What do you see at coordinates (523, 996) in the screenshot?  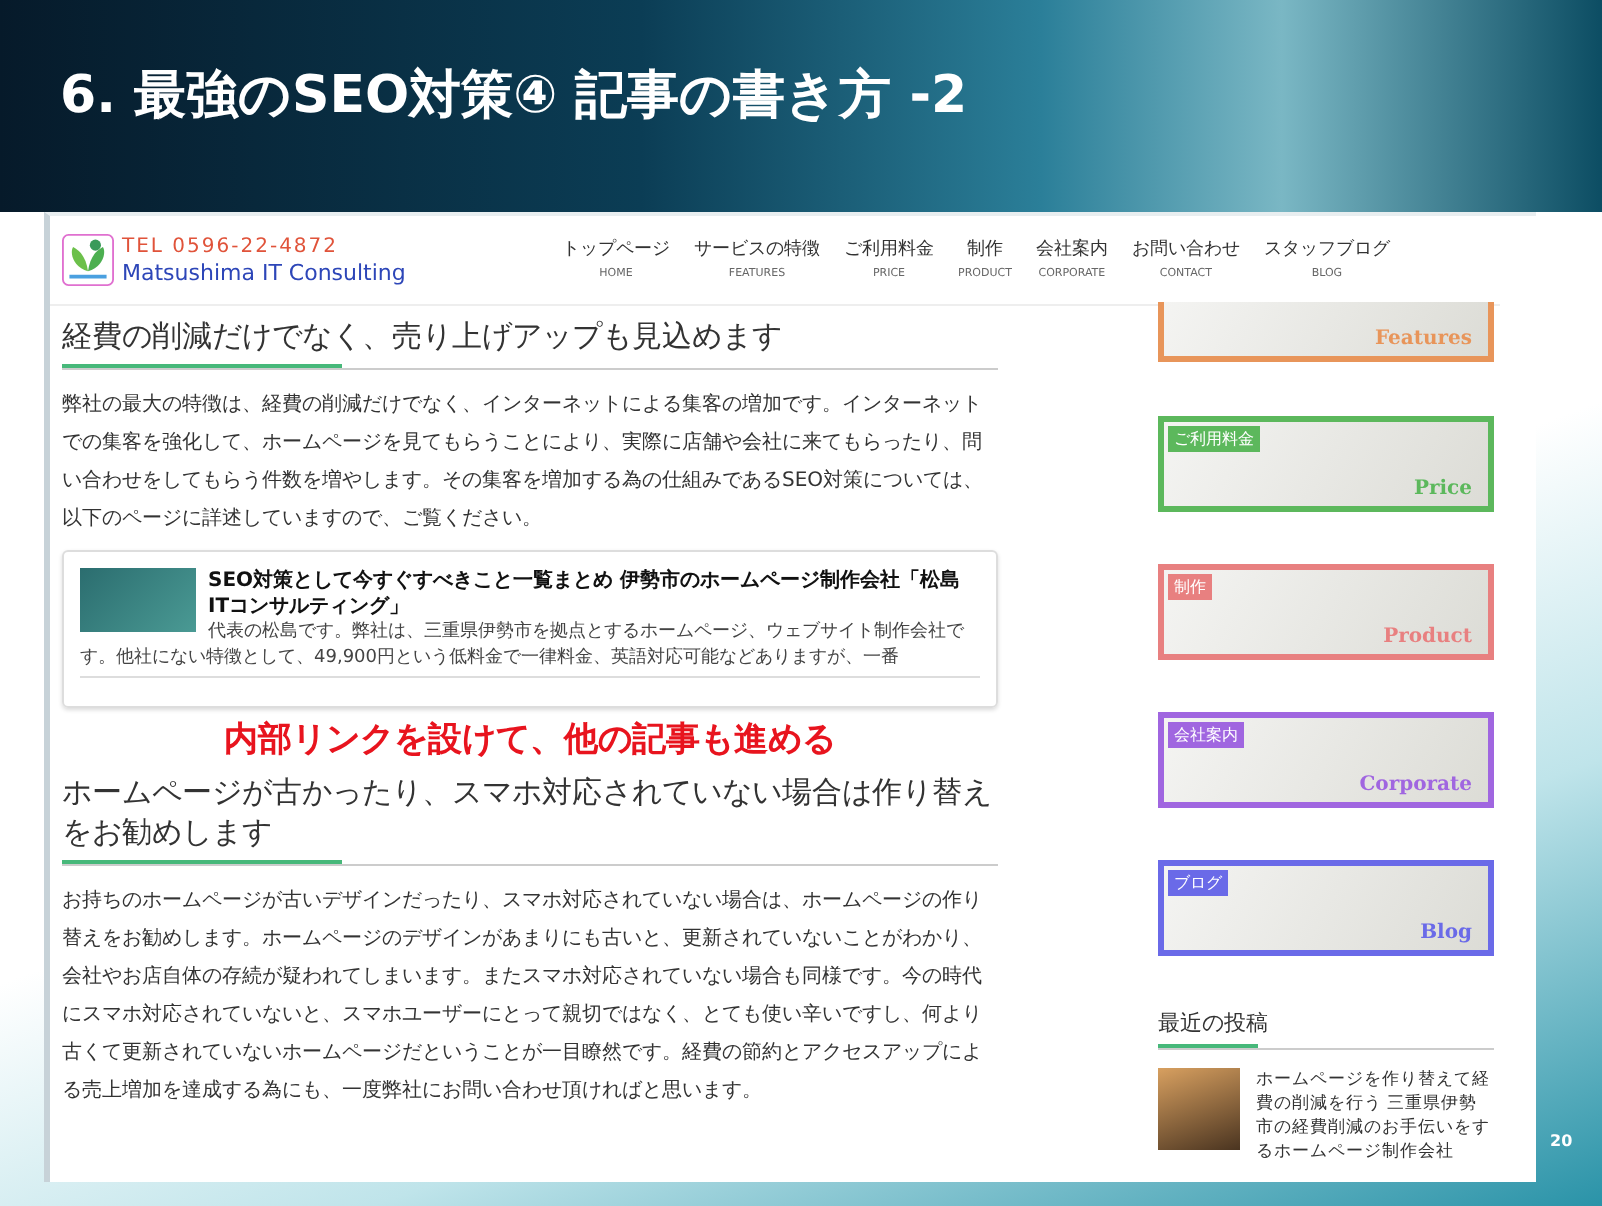 I see `body-paragraph: お持ちのホームページが古いデザインだったり、スマホ対応されていない場合は、ホームページの作り替えをお勧めします。ホームページのデザインがあまりにも古いと、更新されていないことがわかり、会社やお店自体の存続が疑われてしまいます。またスマホ対応されていない場合も同様です。今の時代にスマホ対応されていないと、スマホユーザーにとって親切ではなく、とても使い辛いですし、何より古くて更新されていないホームページだということが一目瞭然です。経費の節約とアクセスアップによる売上増加を達成する為にも、一度弊社にお問い合わせ頂ければと思います。` at bounding box center [523, 996].